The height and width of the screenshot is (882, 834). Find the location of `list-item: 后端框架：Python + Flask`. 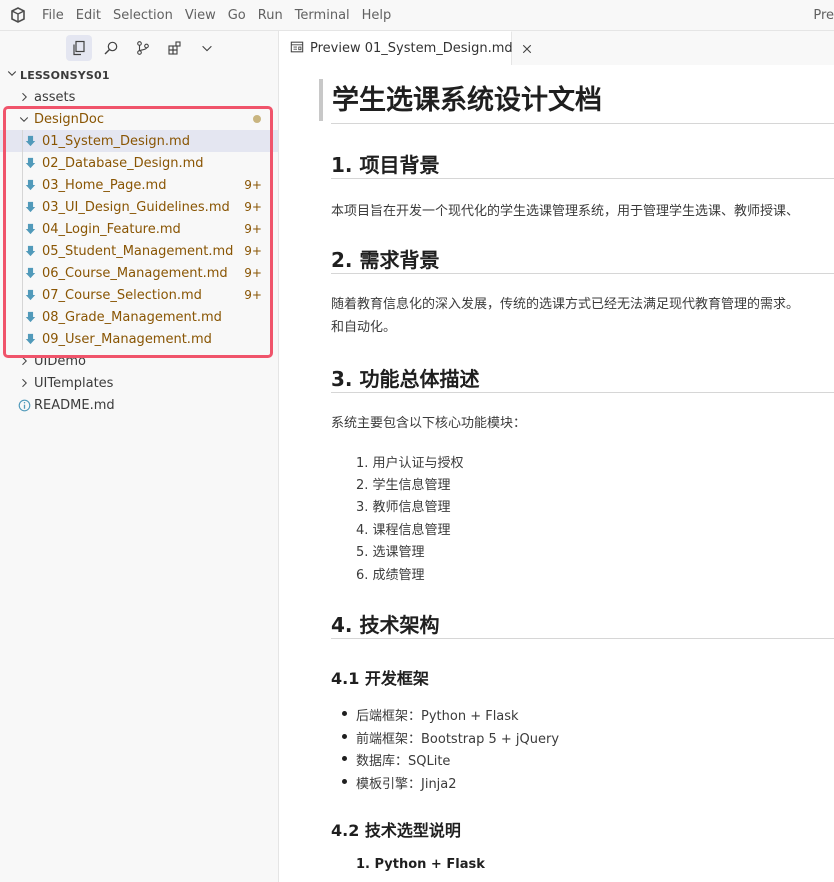

list-item: 后端框架：Python + Flask is located at coordinates (430, 714).